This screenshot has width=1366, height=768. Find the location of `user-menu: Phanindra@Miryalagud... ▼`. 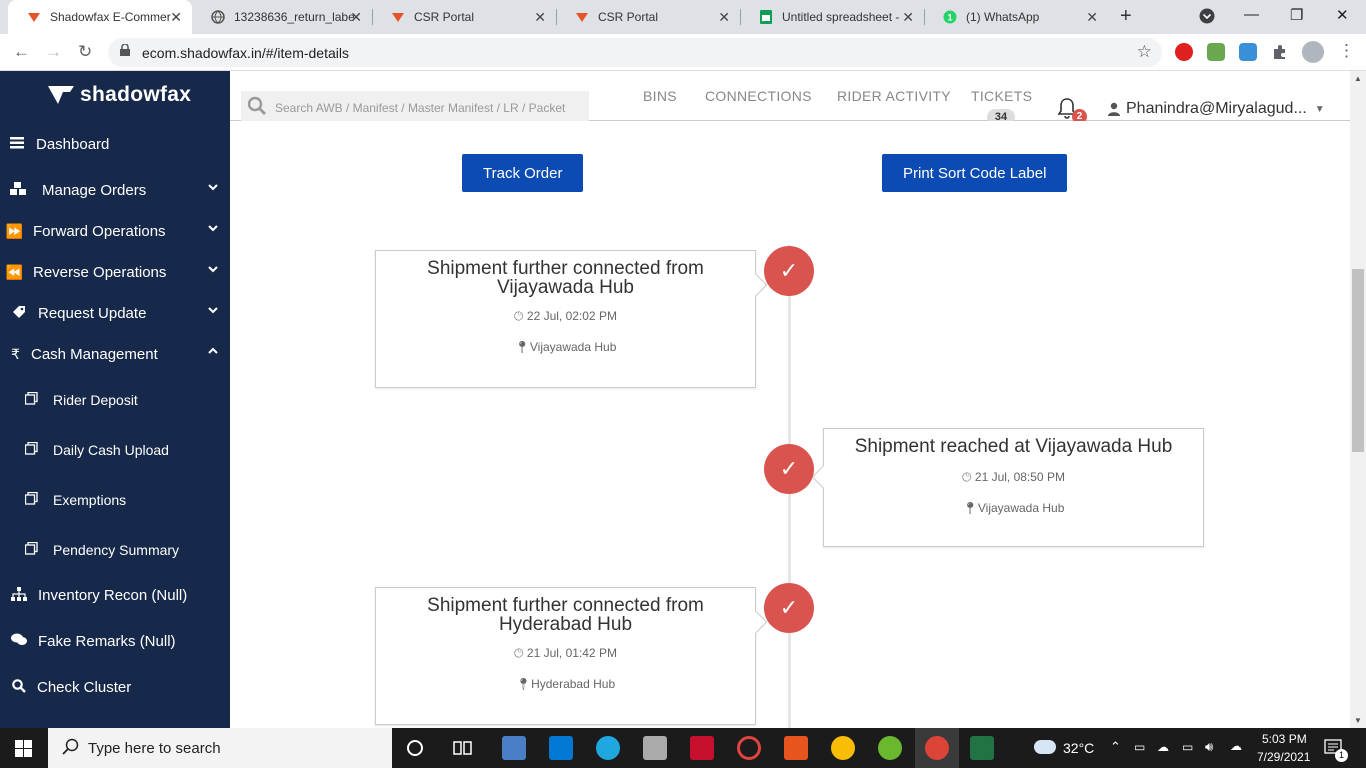

user-menu: Phanindra@Miryalagud... ▼ is located at coordinates (1216, 109).